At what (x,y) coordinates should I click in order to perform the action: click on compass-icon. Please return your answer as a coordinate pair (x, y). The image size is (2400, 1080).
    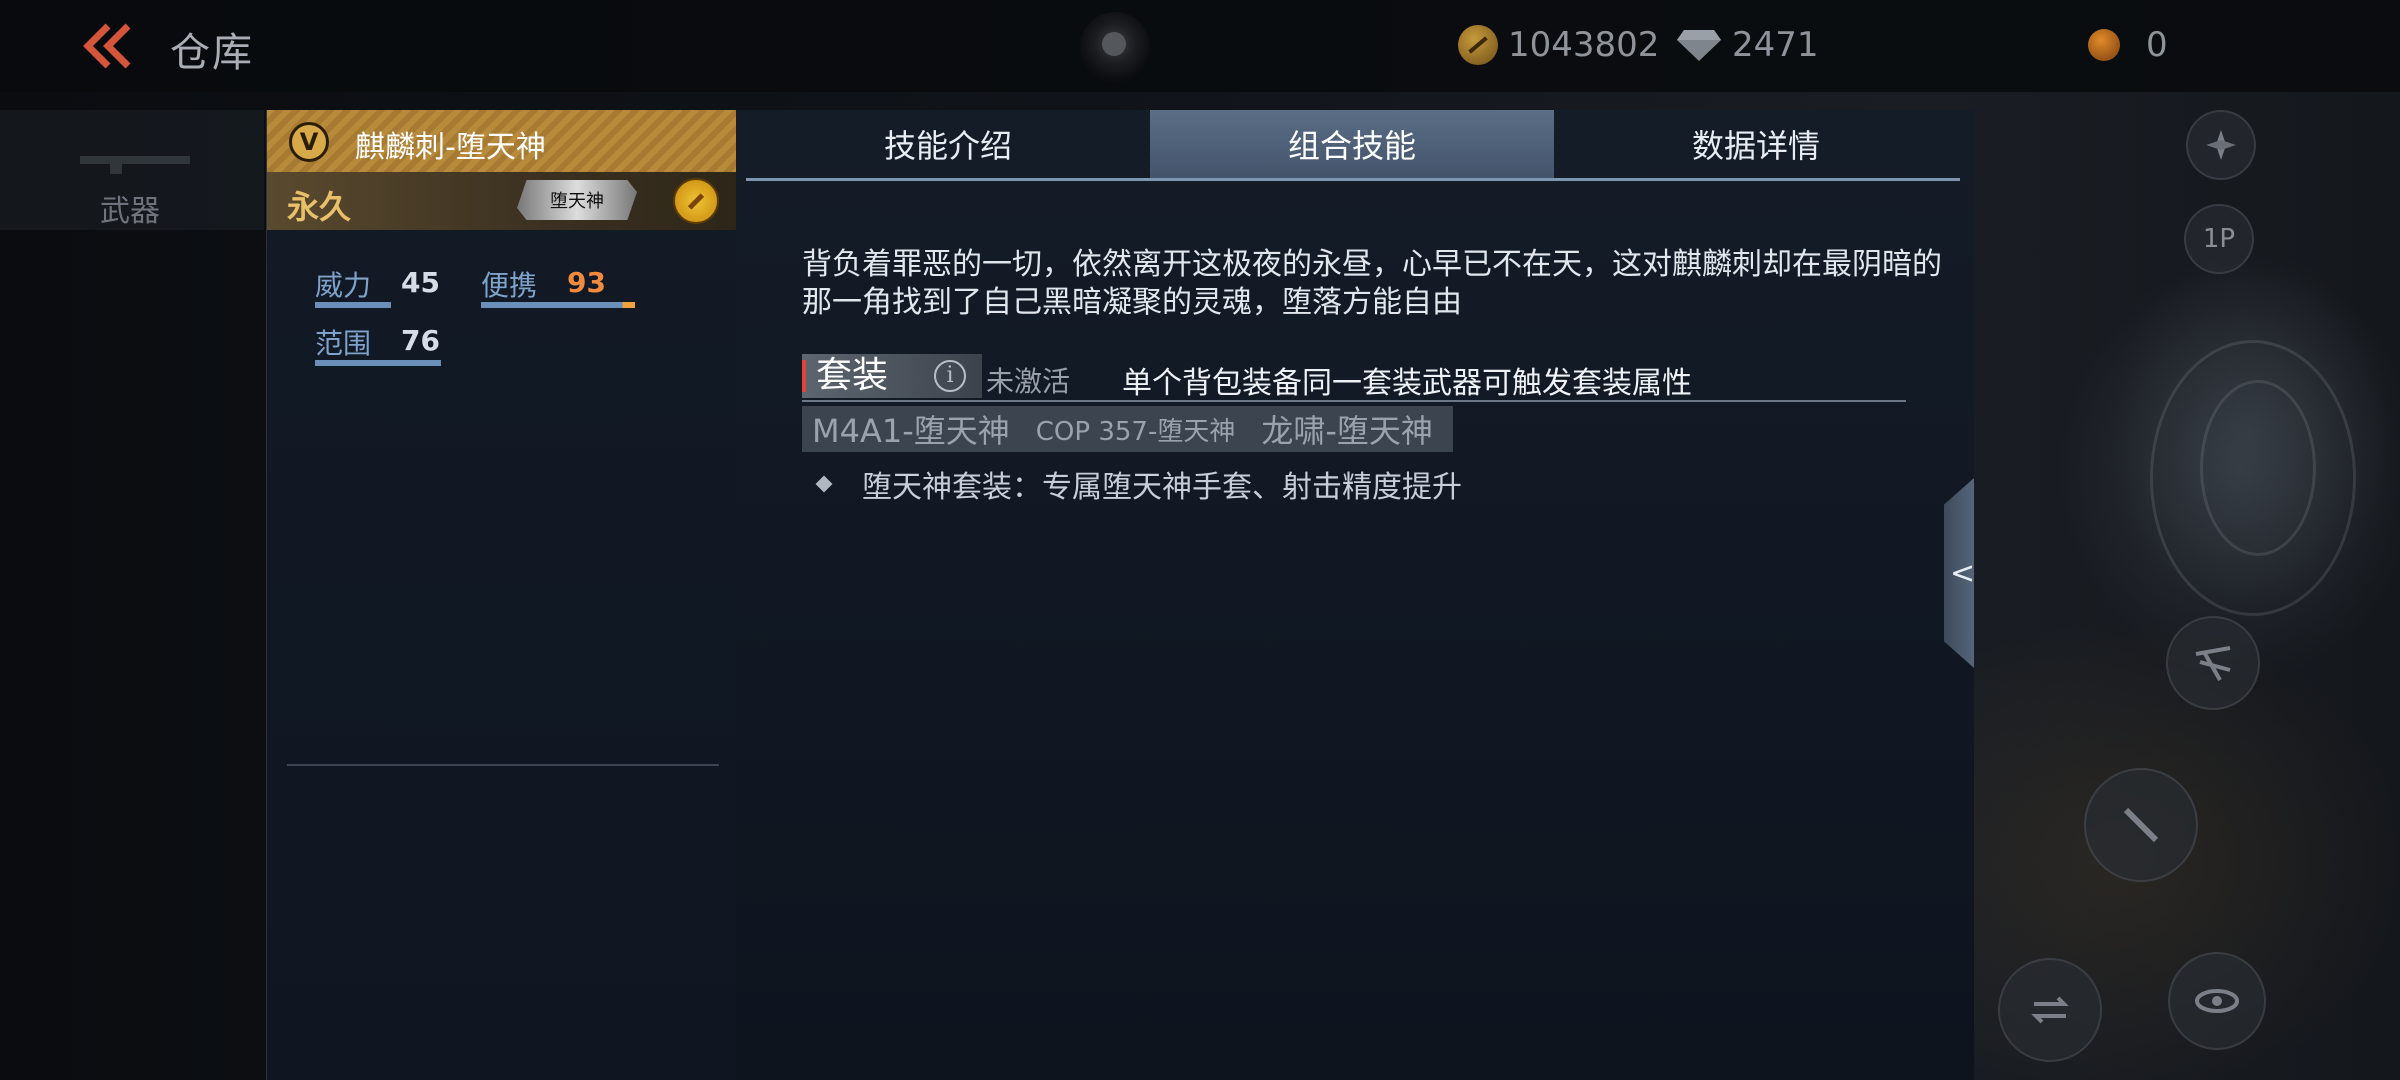
    Looking at the image, I should click on (2221, 145).